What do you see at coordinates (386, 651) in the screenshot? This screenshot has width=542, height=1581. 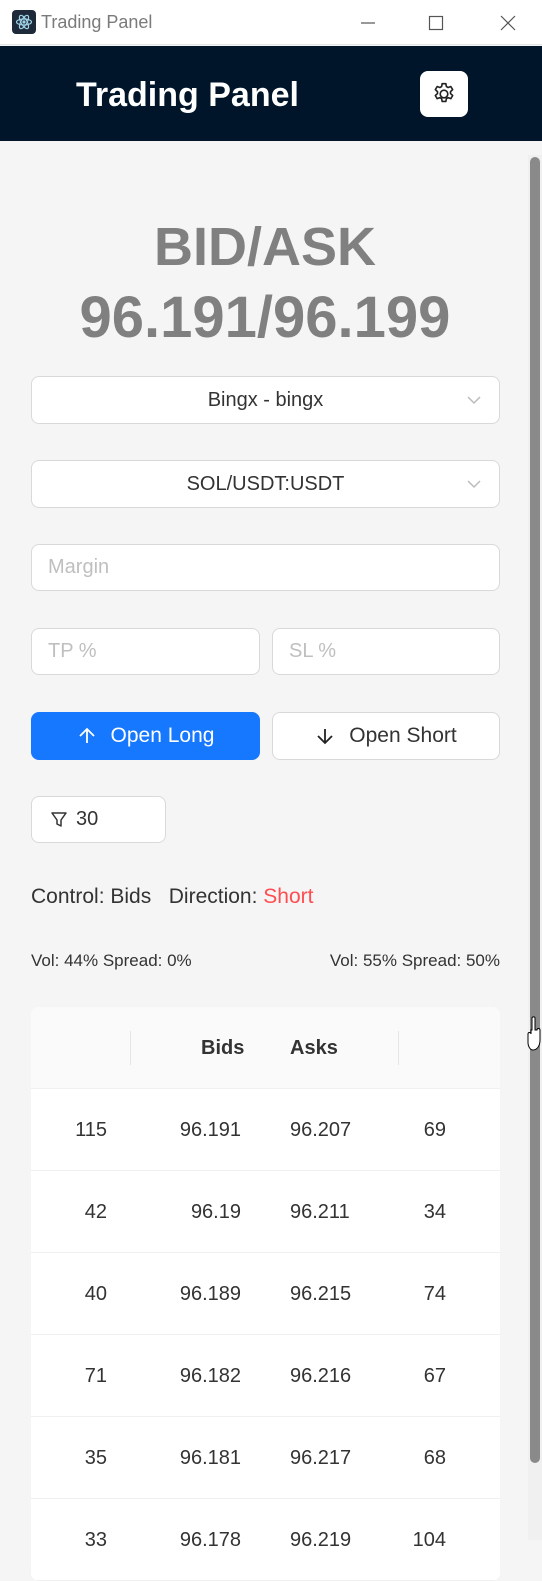 I see `sl-input` at bounding box center [386, 651].